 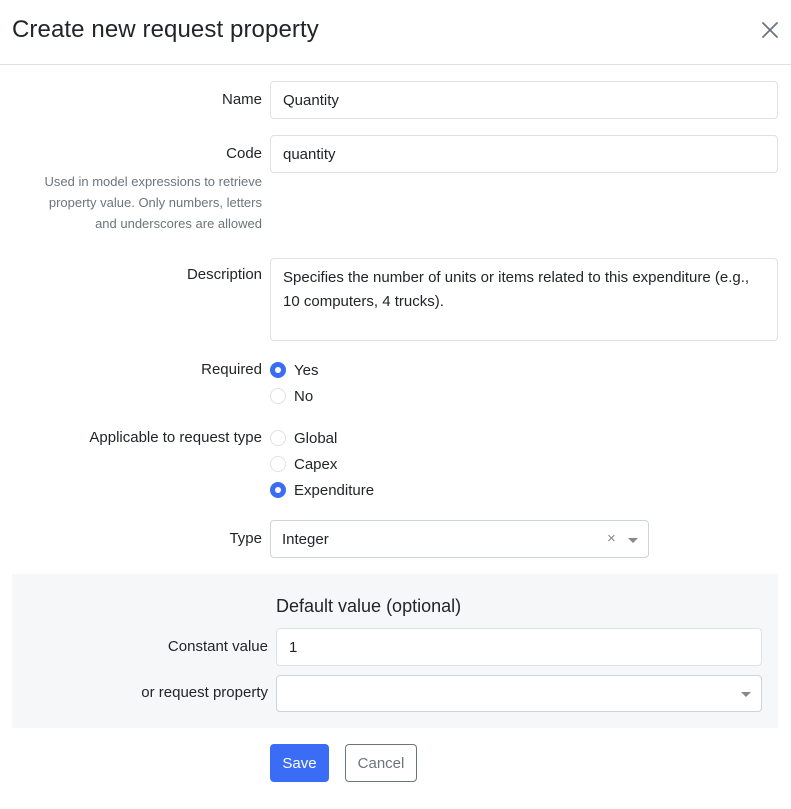 I want to click on radio-label: Global, so click(x=316, y=438).